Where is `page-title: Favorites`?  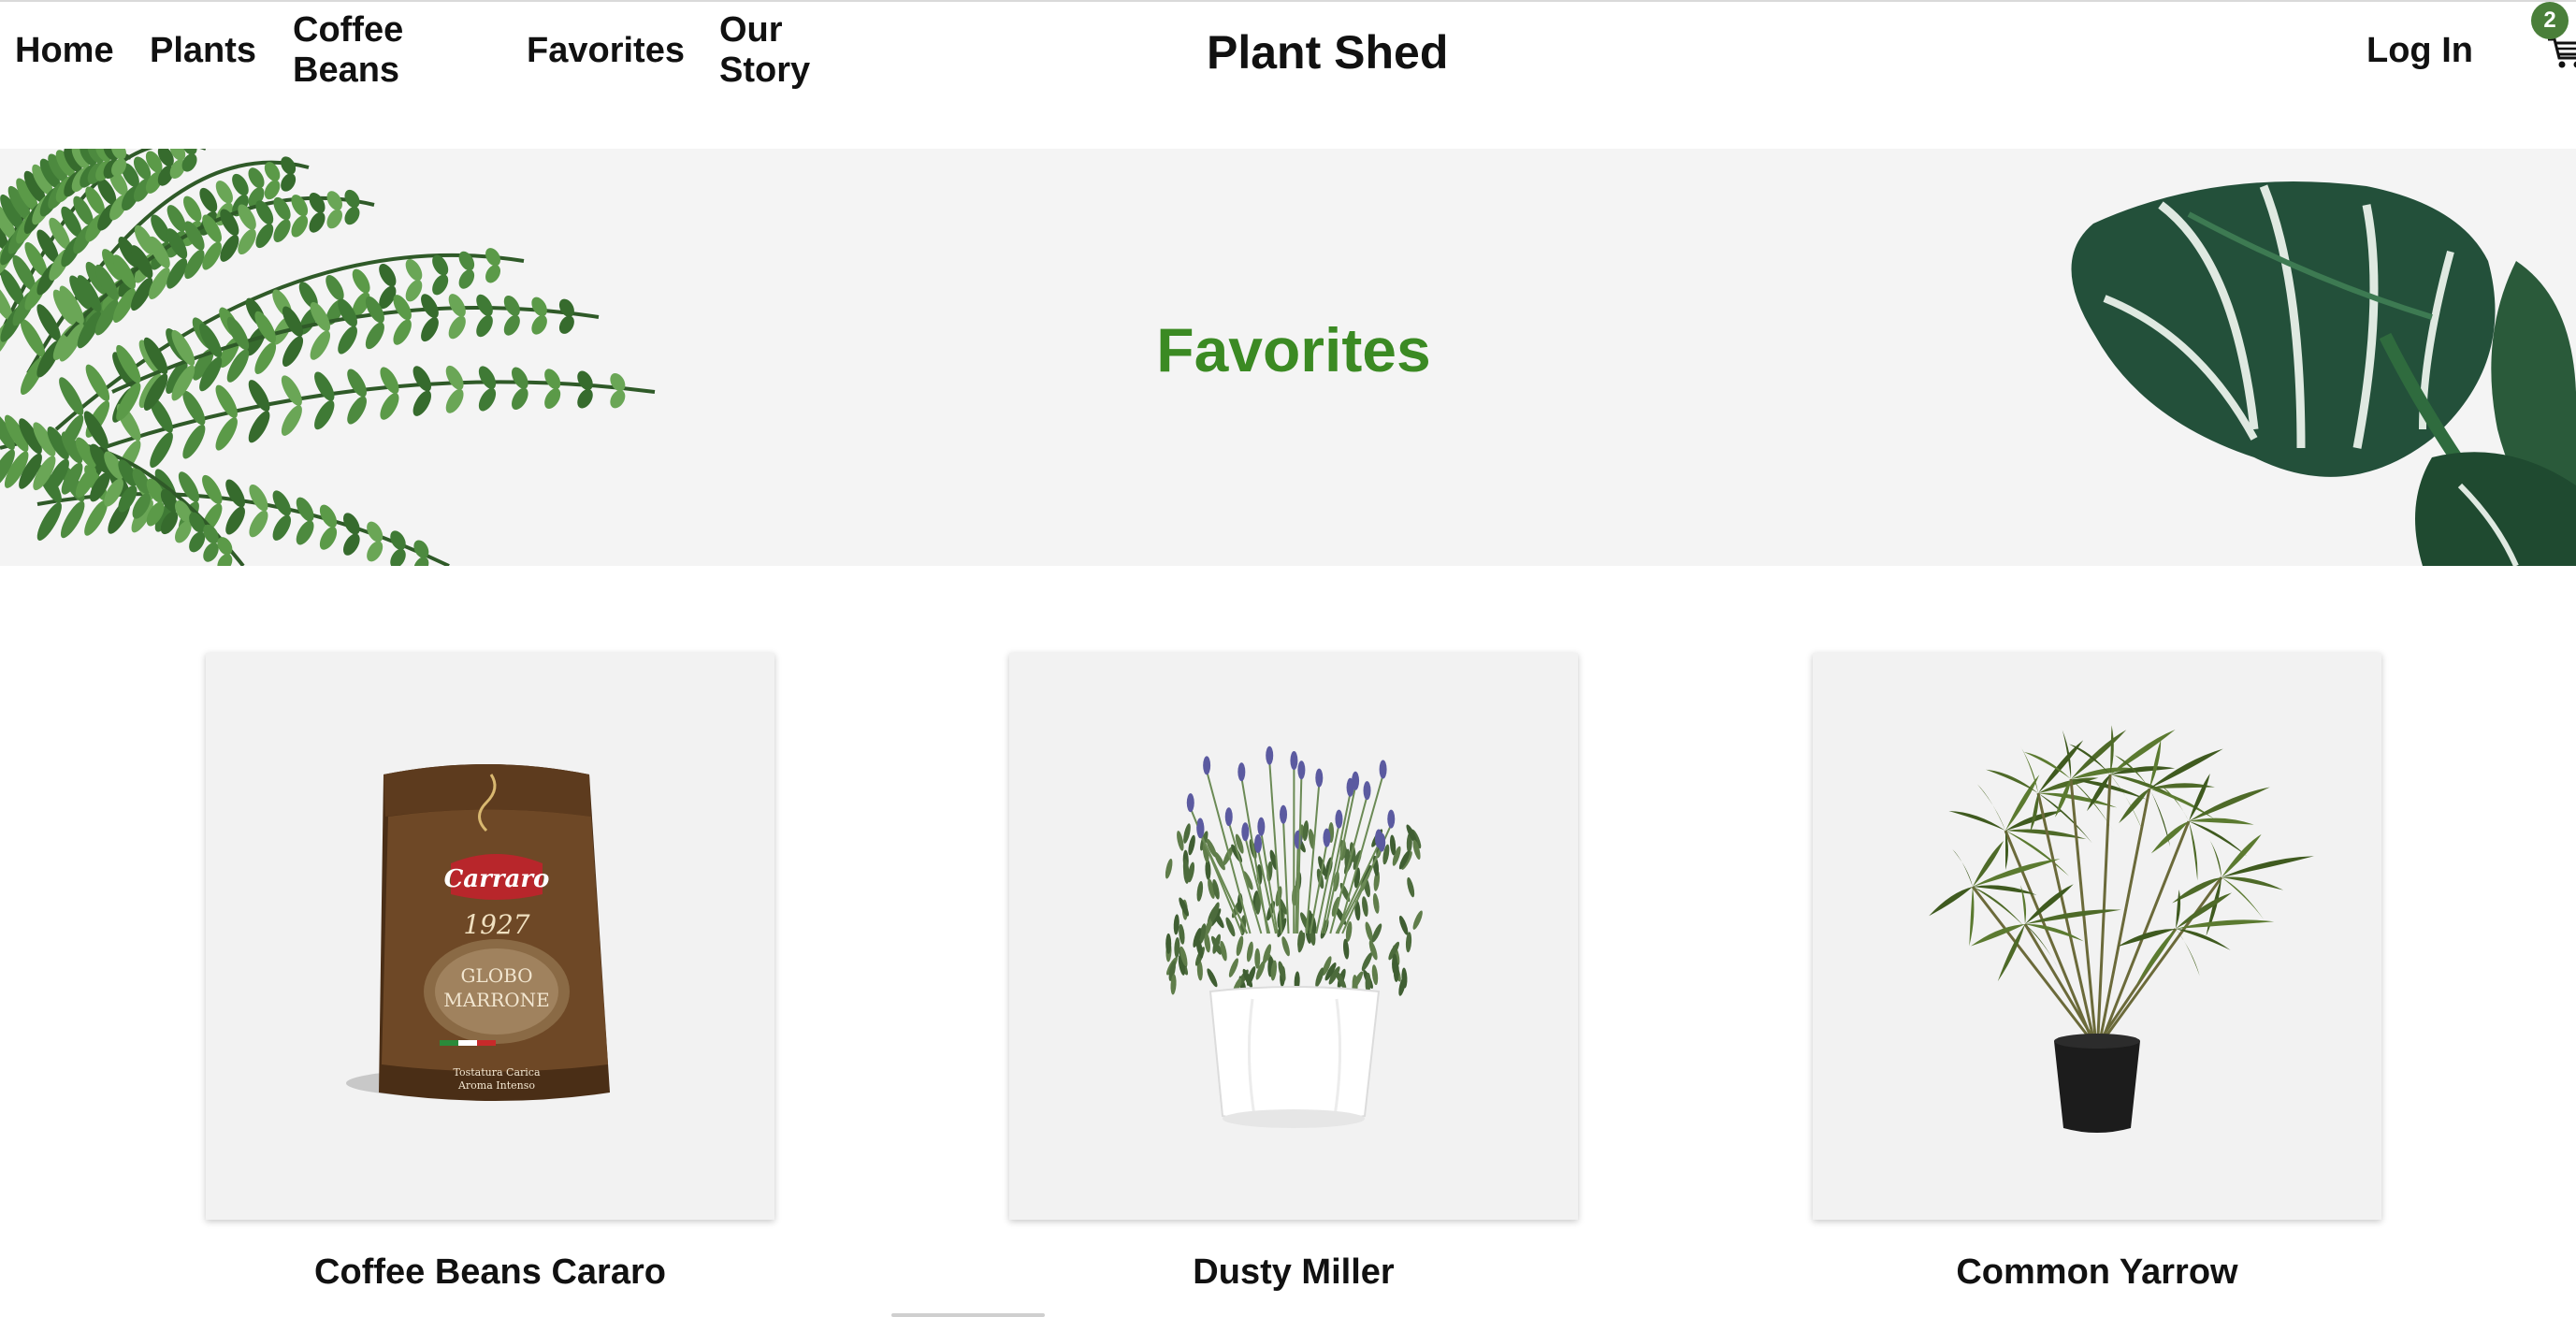 page-title: Favorites is located at coordinates (1288, 349).